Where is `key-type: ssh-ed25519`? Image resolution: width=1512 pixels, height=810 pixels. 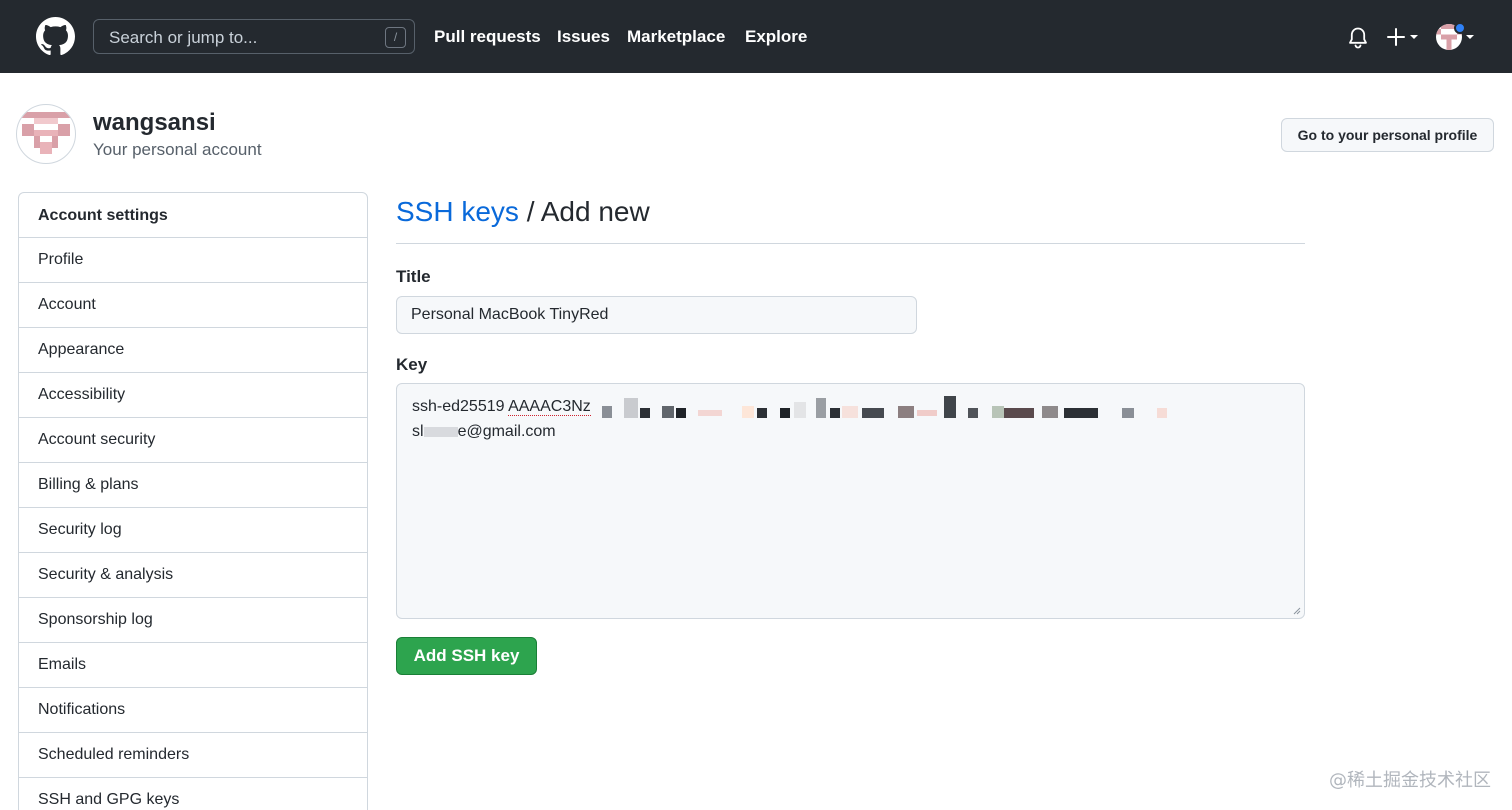
key-type: ssh-ed25519 is located at coordinates (460, 406).